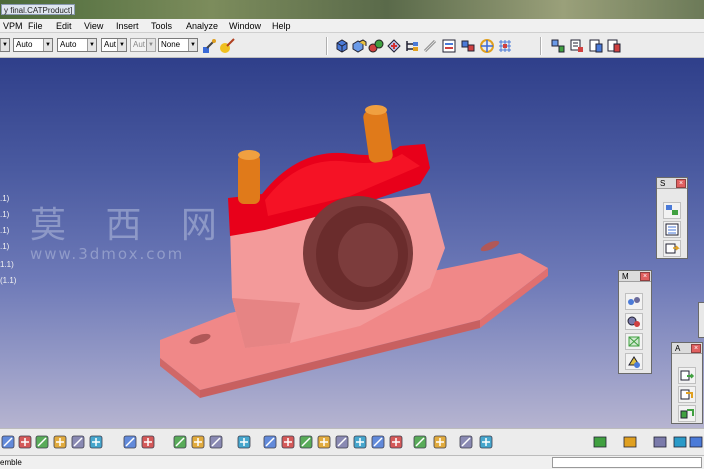 This screenshot has width=704, height=469. I want to click on palette-m: M ×, so click(635, 322).